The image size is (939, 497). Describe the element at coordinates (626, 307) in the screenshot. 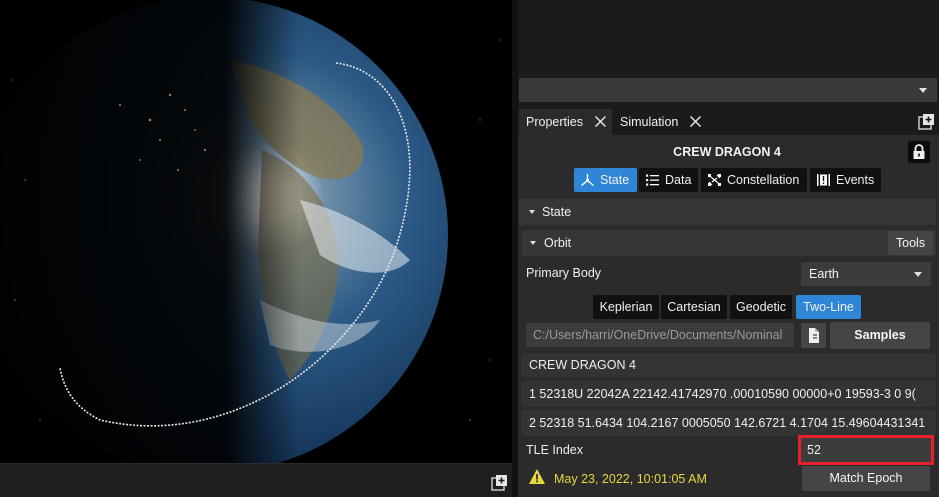

I see `element-type-keplerian: Keplerian` at that location.